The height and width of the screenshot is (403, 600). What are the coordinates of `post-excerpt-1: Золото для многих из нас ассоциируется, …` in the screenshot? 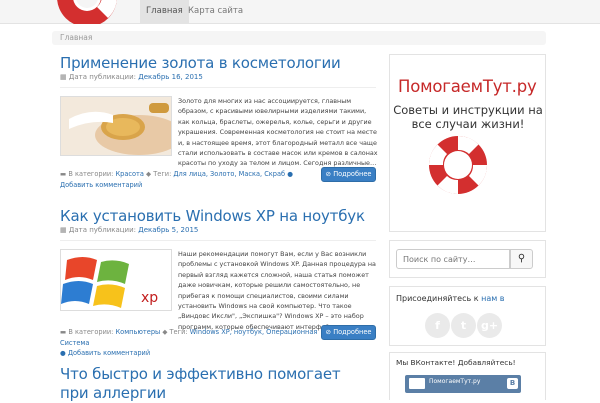 It's located at (278, 132).